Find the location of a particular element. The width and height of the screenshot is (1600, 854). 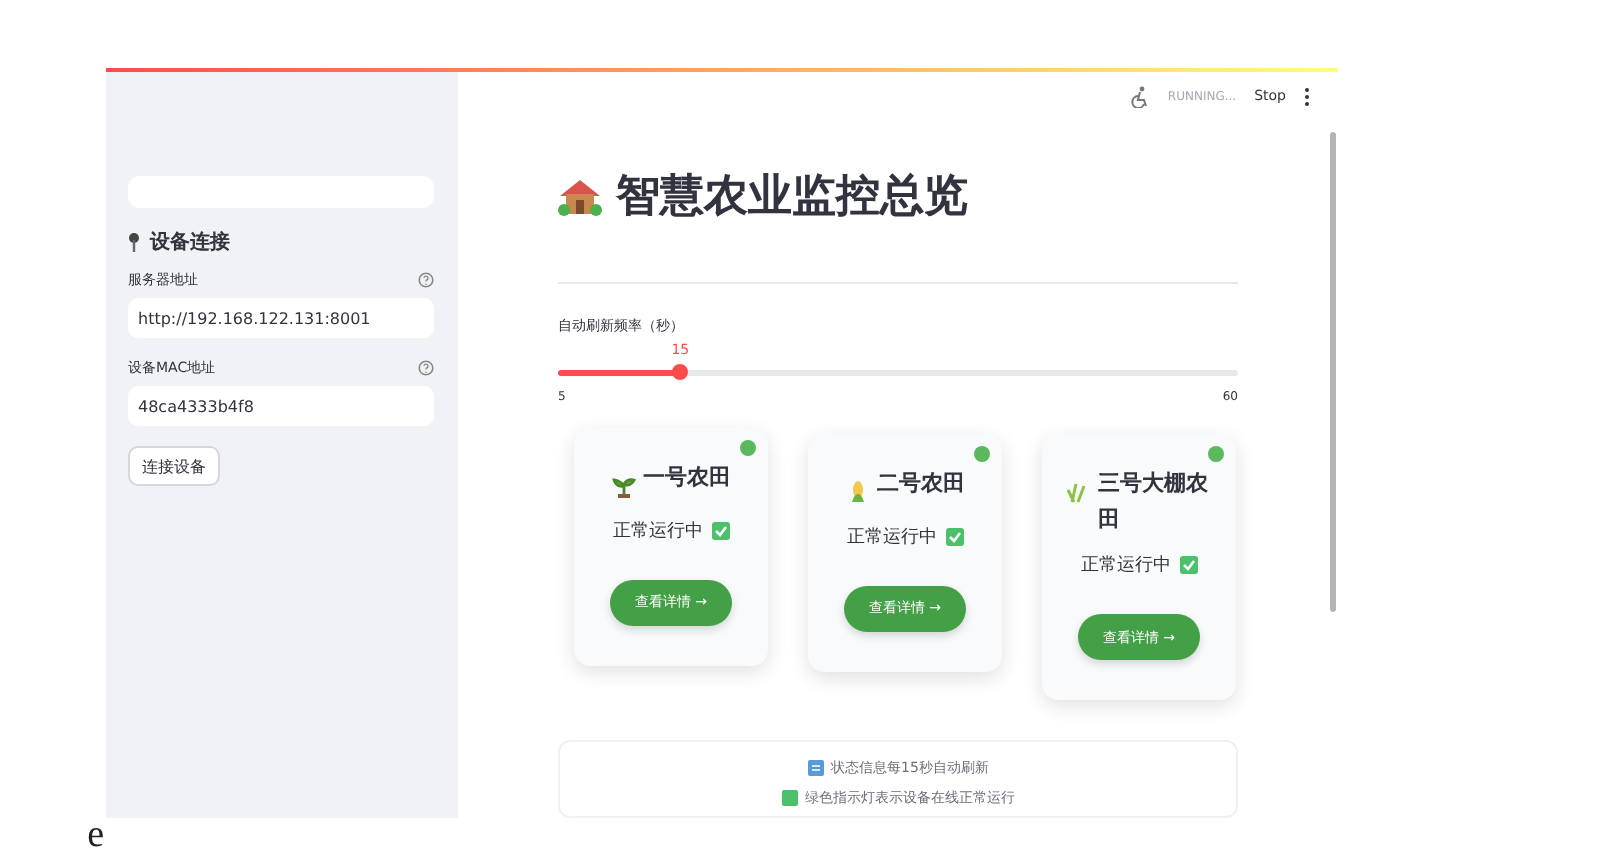

menu-icon is located at coordinates (1307, 96).